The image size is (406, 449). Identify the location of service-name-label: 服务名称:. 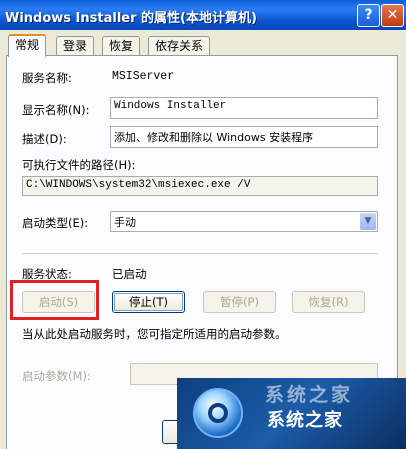
(47, 78).